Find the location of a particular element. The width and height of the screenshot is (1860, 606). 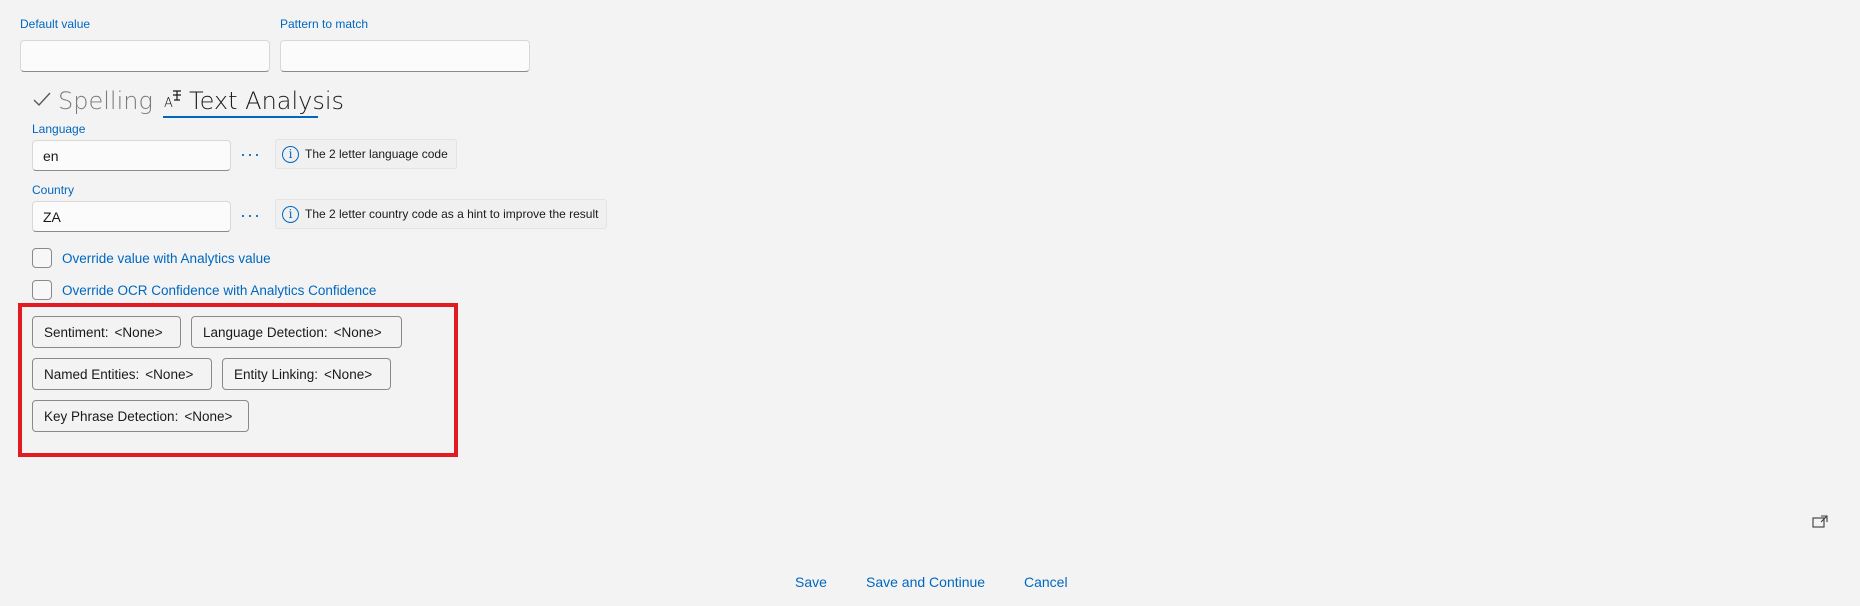

entity-linking-value: <None> is located at coordinates (348, 374).